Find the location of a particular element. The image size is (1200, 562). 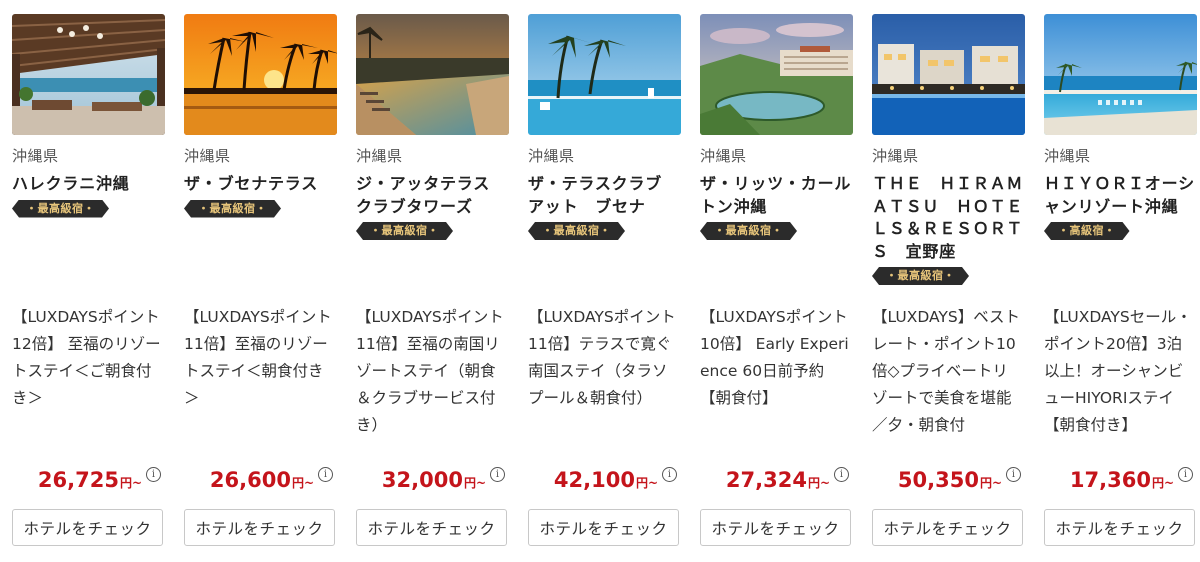

plan-description: 【LUXDAYSポイント11倍】至福のリゾートステイ＜朝食付き＞ is located at coordinates (259, 358).